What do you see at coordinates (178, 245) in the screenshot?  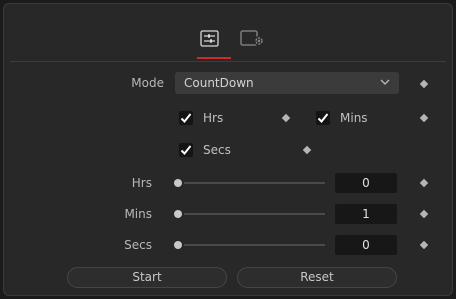 I see `secs-slider-handle` at bounding box center [178, 245].